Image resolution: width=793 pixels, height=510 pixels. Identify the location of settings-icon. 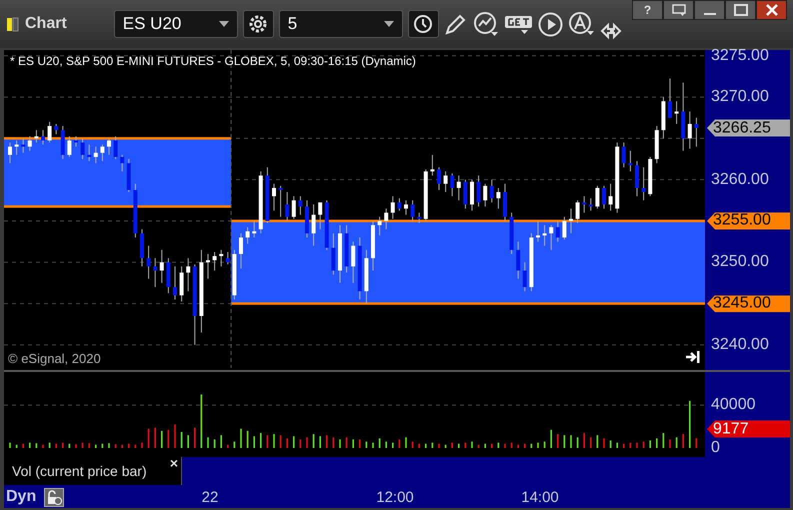
(258, 24).